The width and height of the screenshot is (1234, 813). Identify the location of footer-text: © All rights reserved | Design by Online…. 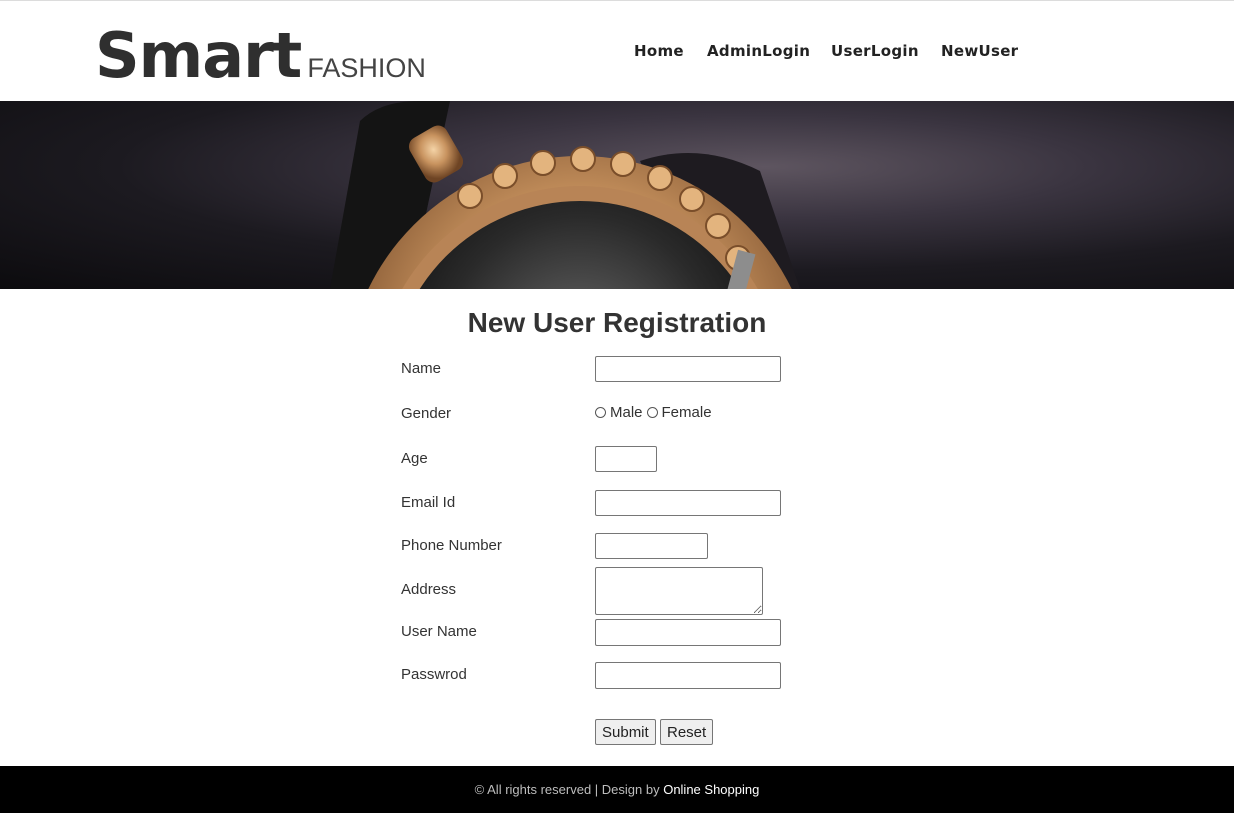
(617, 789).